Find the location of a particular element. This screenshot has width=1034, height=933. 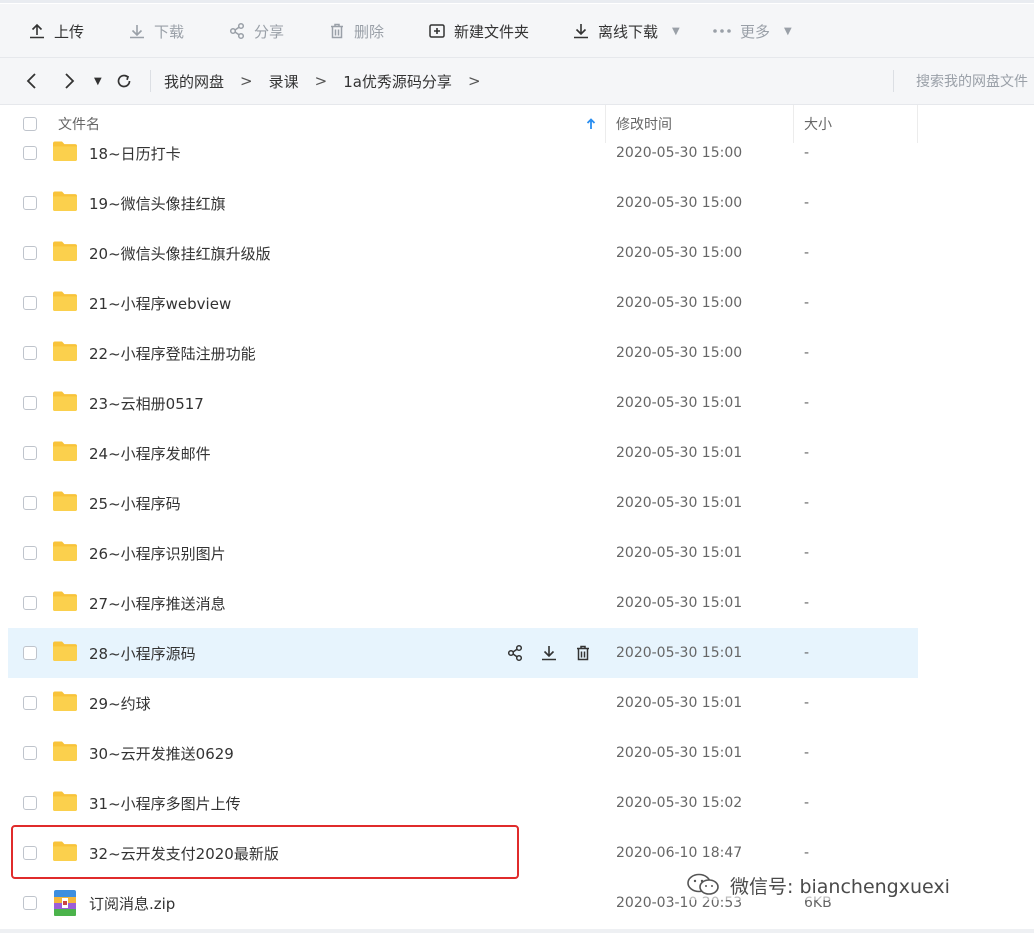

offline-download-button: 离线下载 ▼ is located at coordinates (626, 31).